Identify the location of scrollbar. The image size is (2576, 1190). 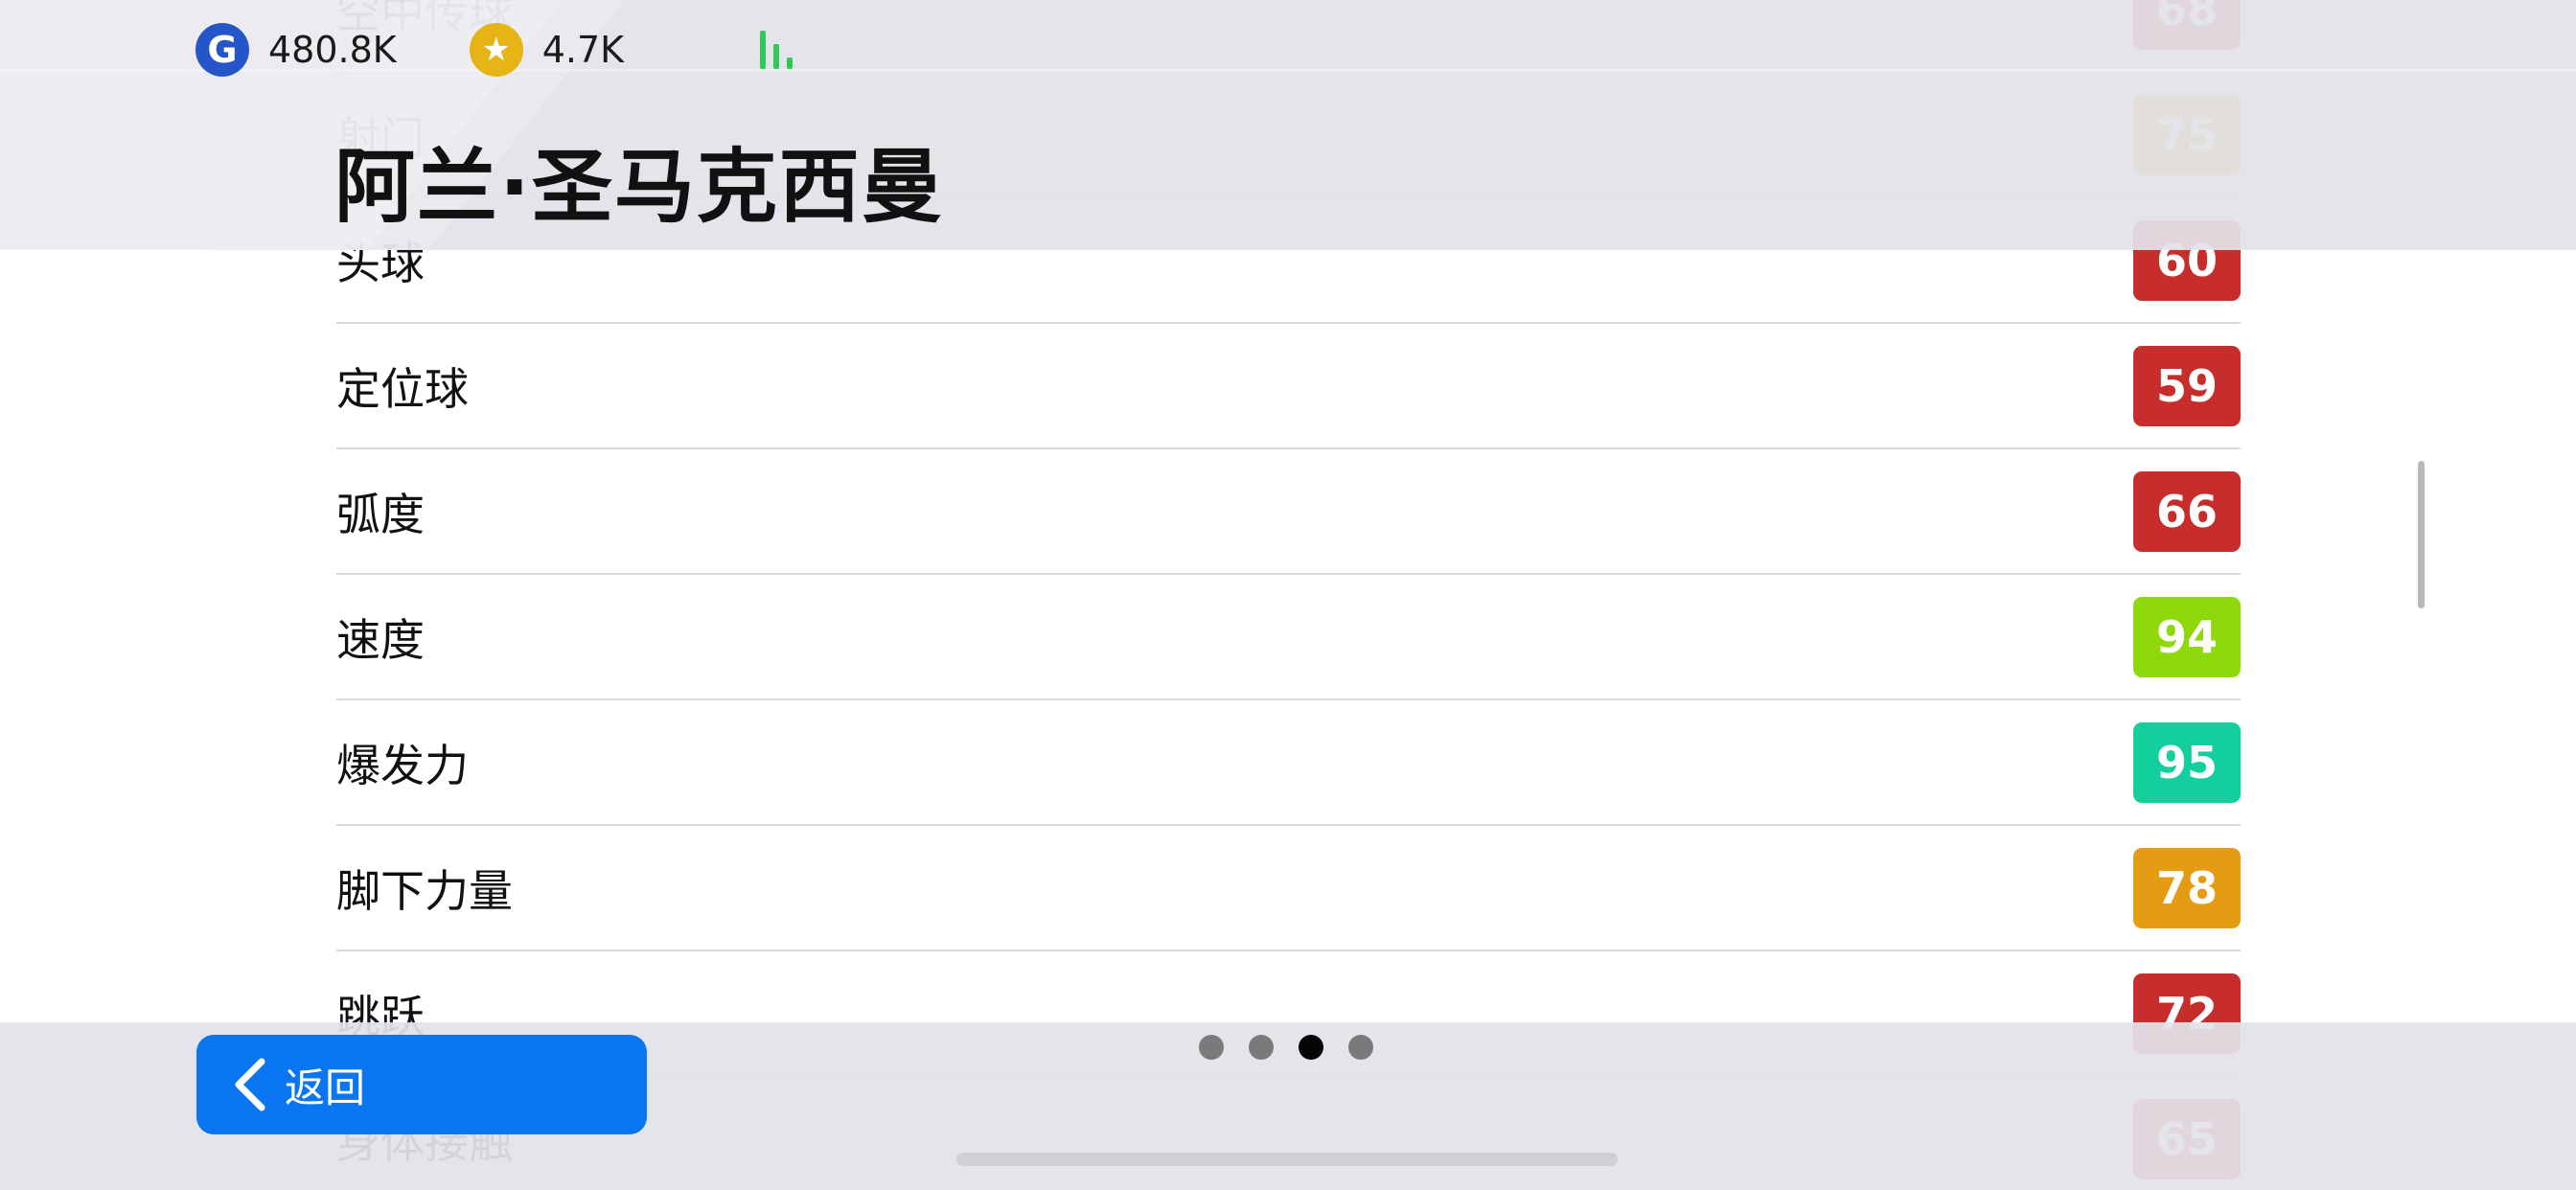
(2421, 534).